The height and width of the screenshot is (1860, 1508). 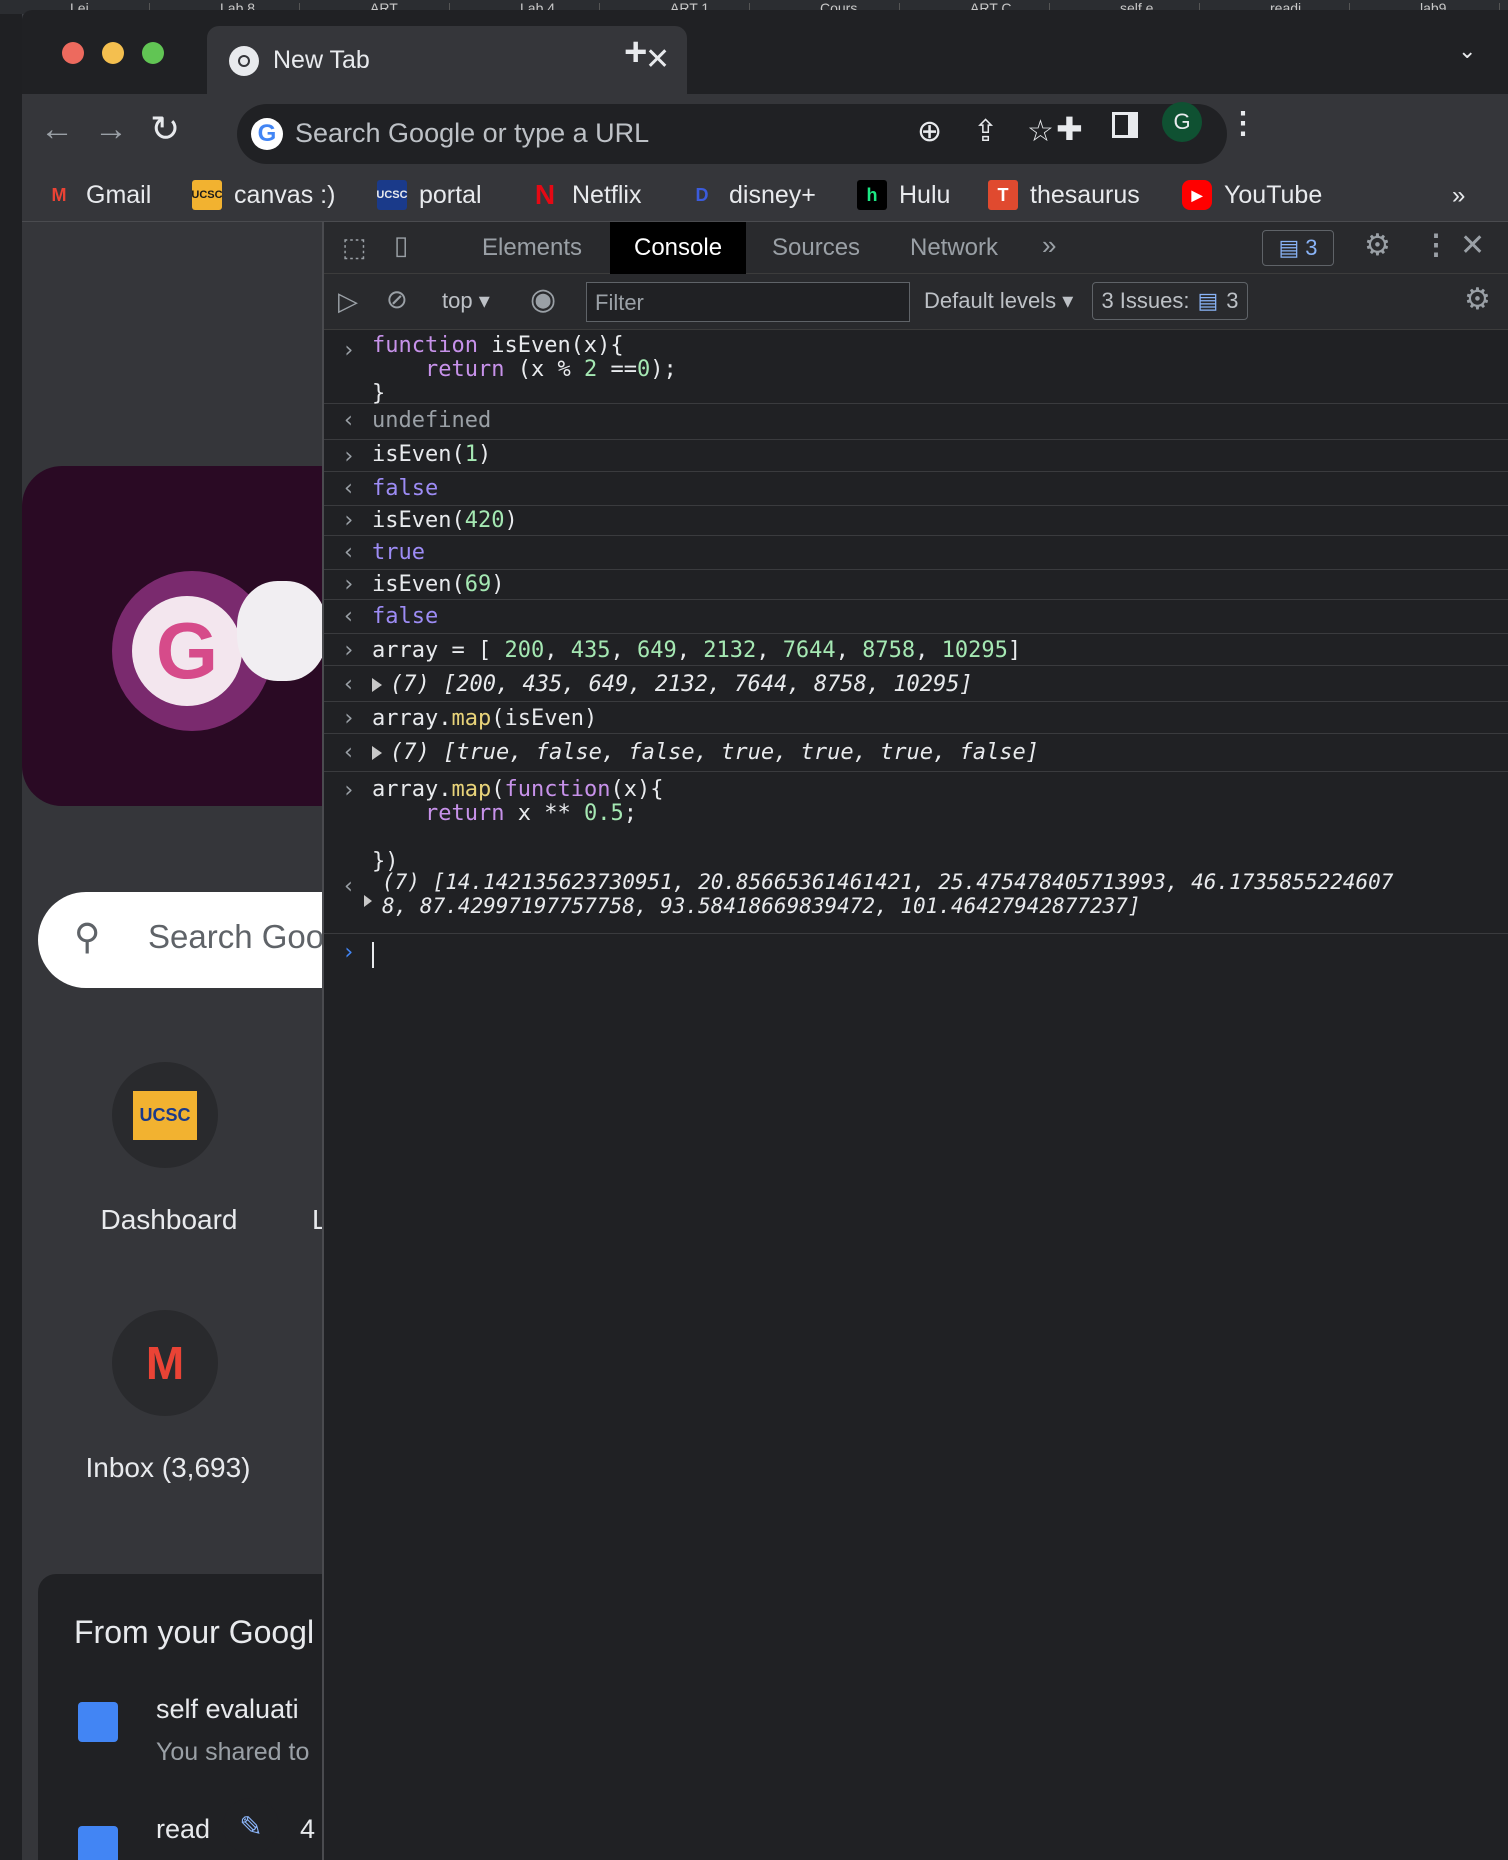 I want to click on back-icon: ←, so click(x=57, y=129).